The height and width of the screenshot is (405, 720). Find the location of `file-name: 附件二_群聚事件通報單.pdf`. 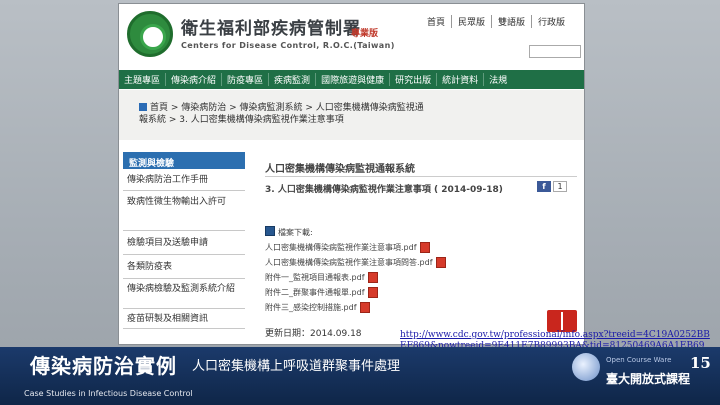

file-name: 附件二_群聚事件通報單.pdf is located at coordinates (315, 292).